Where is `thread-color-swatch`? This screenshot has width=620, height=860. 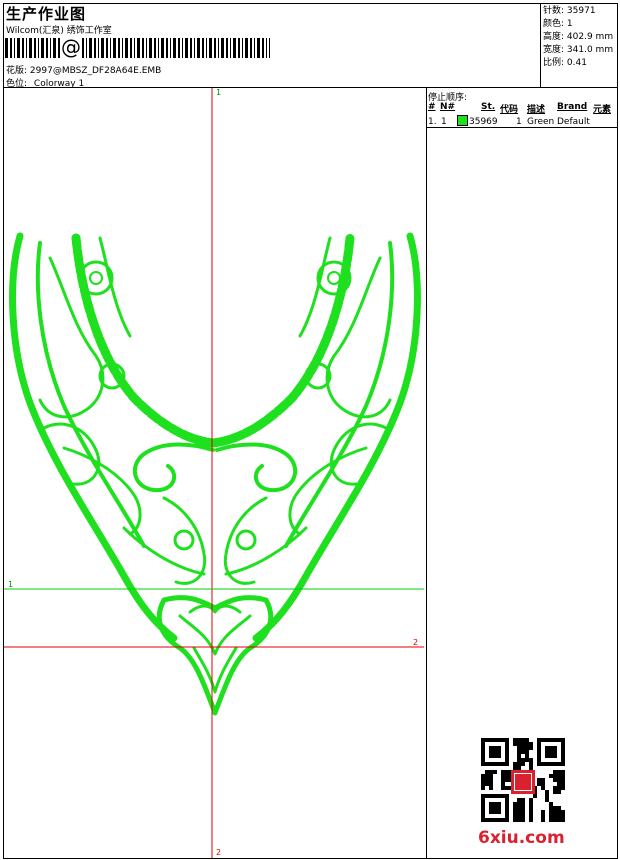 thread-color-swatch is located at coordinates (462, 120).